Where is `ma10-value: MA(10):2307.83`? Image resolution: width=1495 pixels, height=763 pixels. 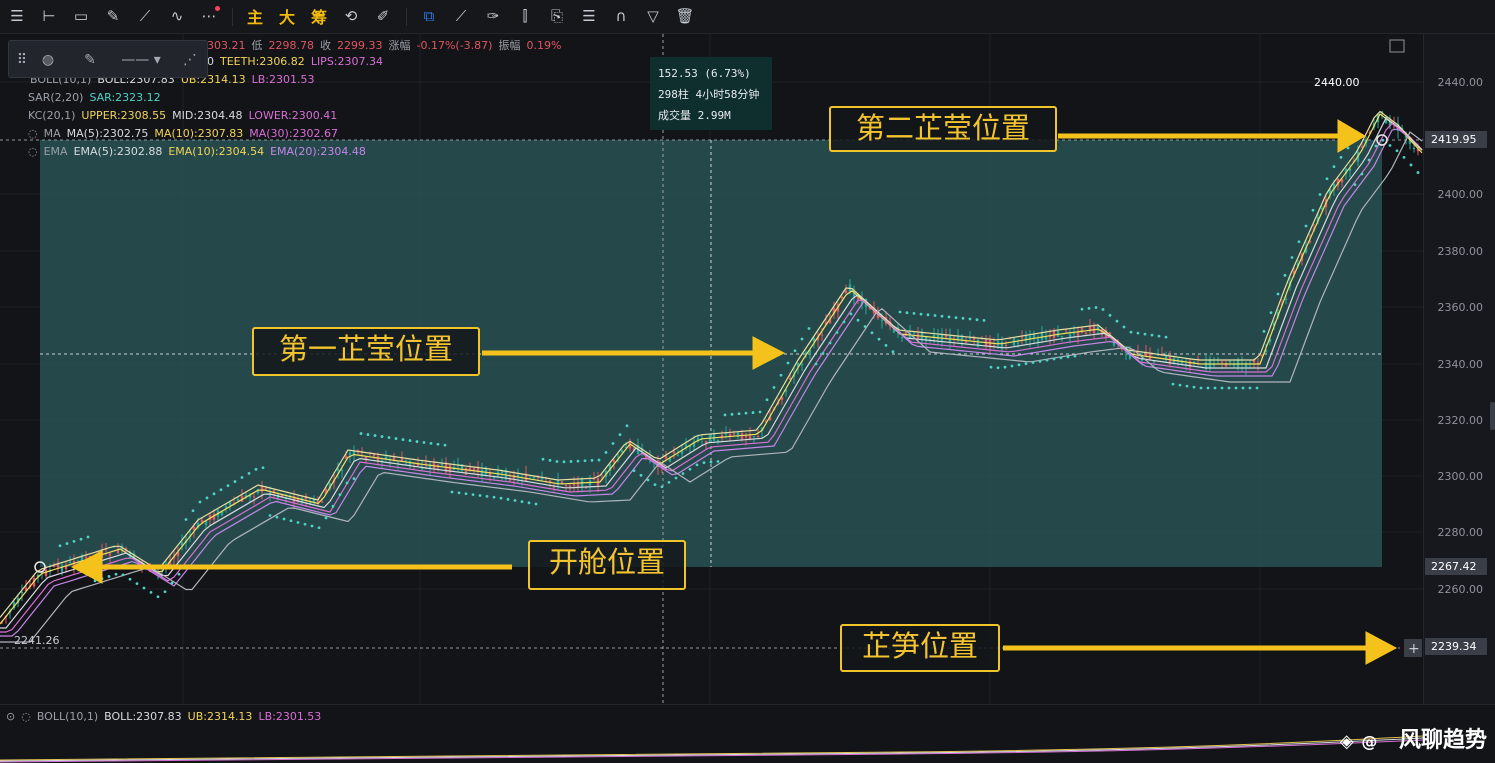
ma10-value: MA(10):2307.83 is located at coordinates (199, 133).